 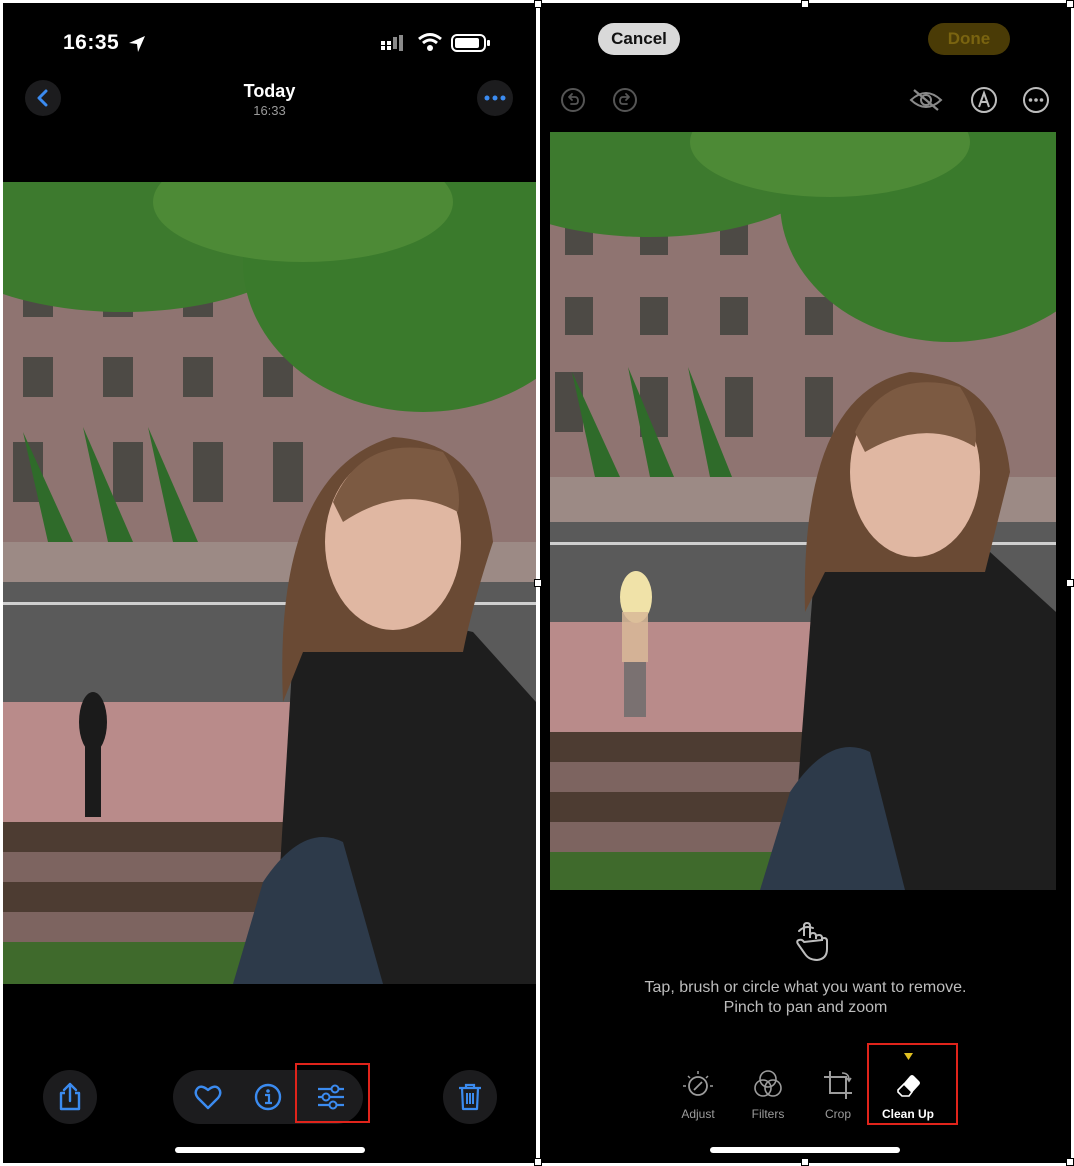 I want to click on favorite-button, so click(x=208, y=1097).